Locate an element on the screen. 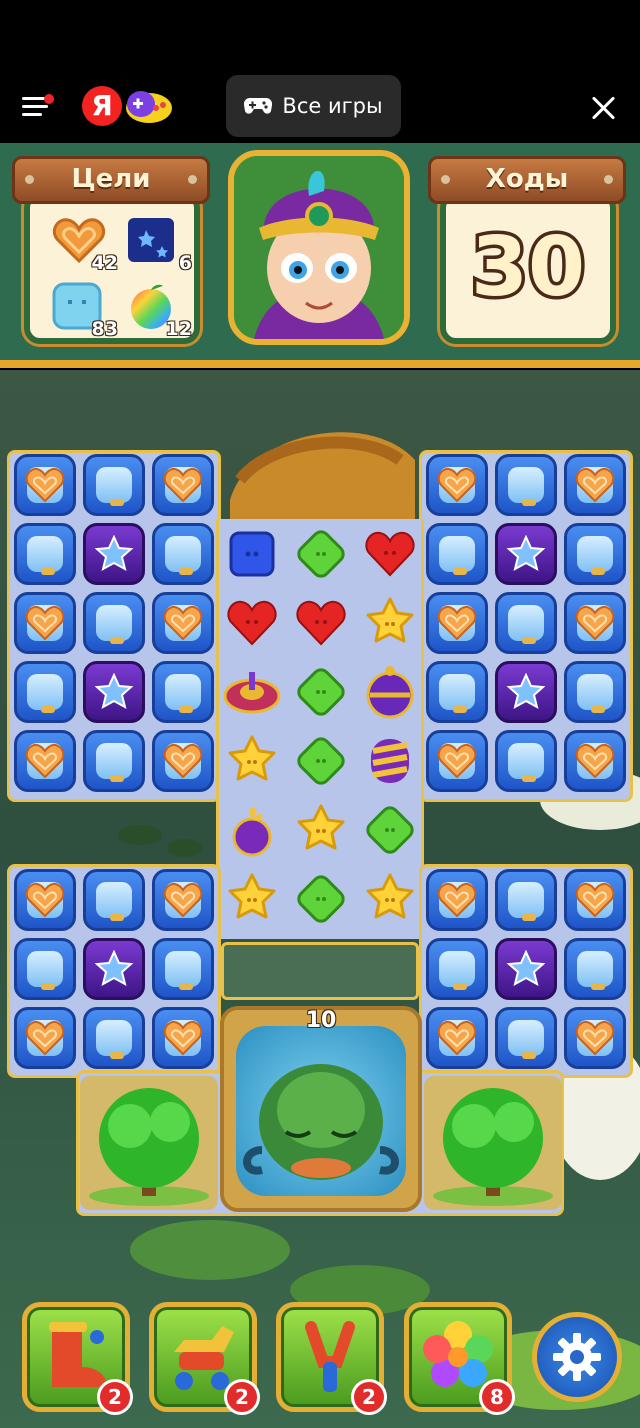 This screenshot has width=640, height=1428. button-icon is located at coordinates (252, 554).